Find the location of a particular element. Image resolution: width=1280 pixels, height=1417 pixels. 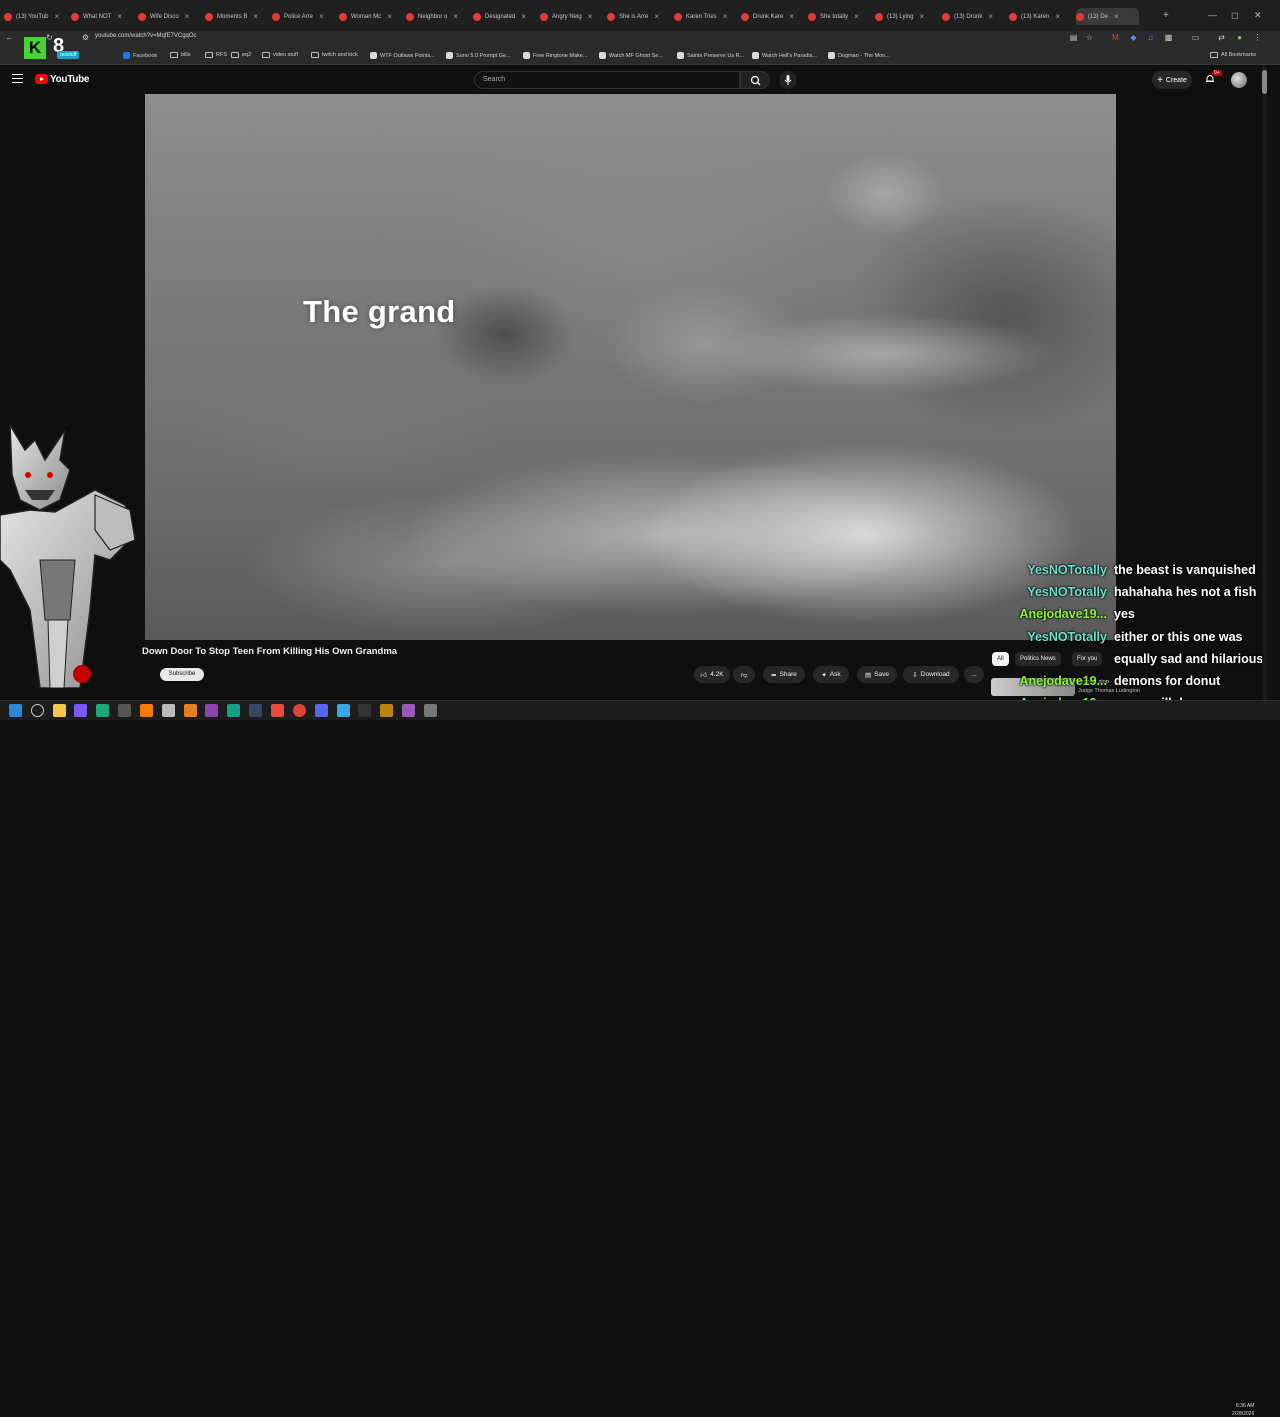

voice-search-button is located at coordinates (788, 80).